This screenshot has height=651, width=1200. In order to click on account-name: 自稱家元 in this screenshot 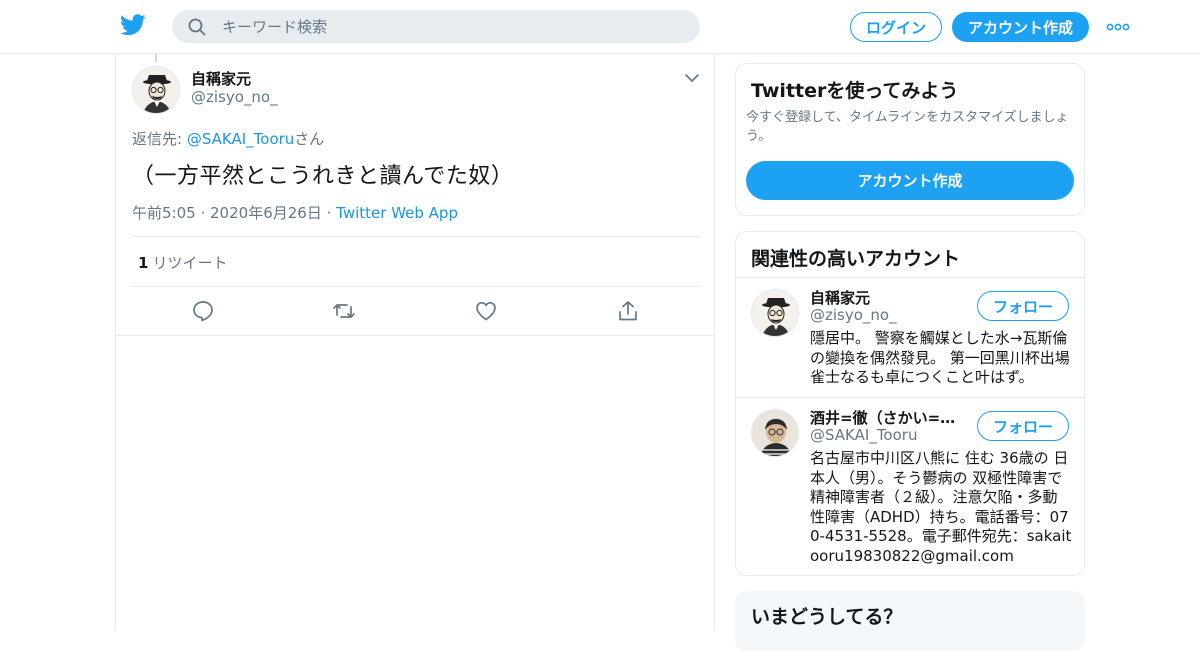, I will do `click(840, 297)`.